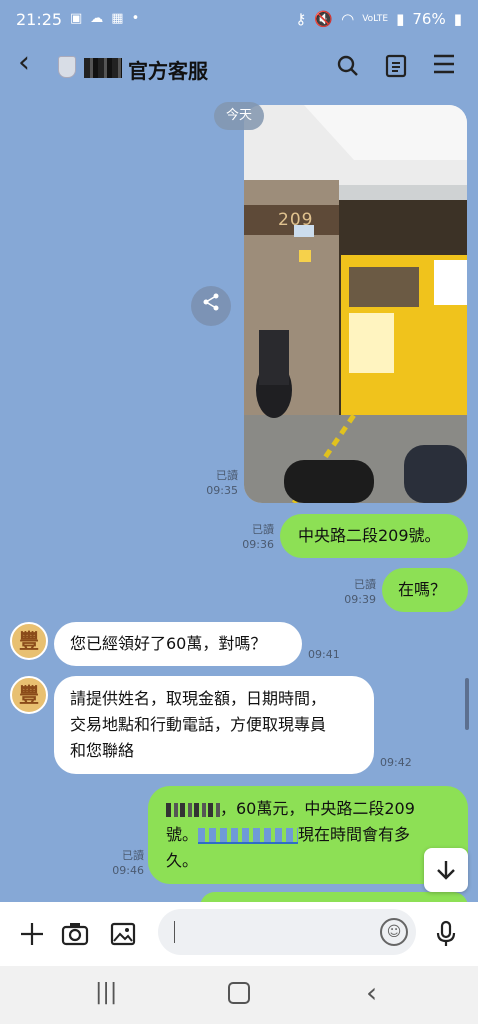 The height and width of the screenshot is (1024, 478). Describe the element at coordinates (457, 19) in the screenshot. I see `battery-icon: ▮` at that location.